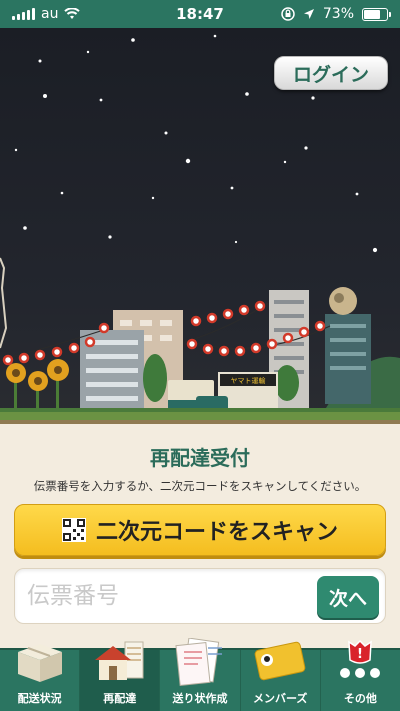 Image resolution: width=400 pixels, height=711 pixels. Describe the element at coordinates (198, 662) in the screenshot. I see `document-icon` at that location.